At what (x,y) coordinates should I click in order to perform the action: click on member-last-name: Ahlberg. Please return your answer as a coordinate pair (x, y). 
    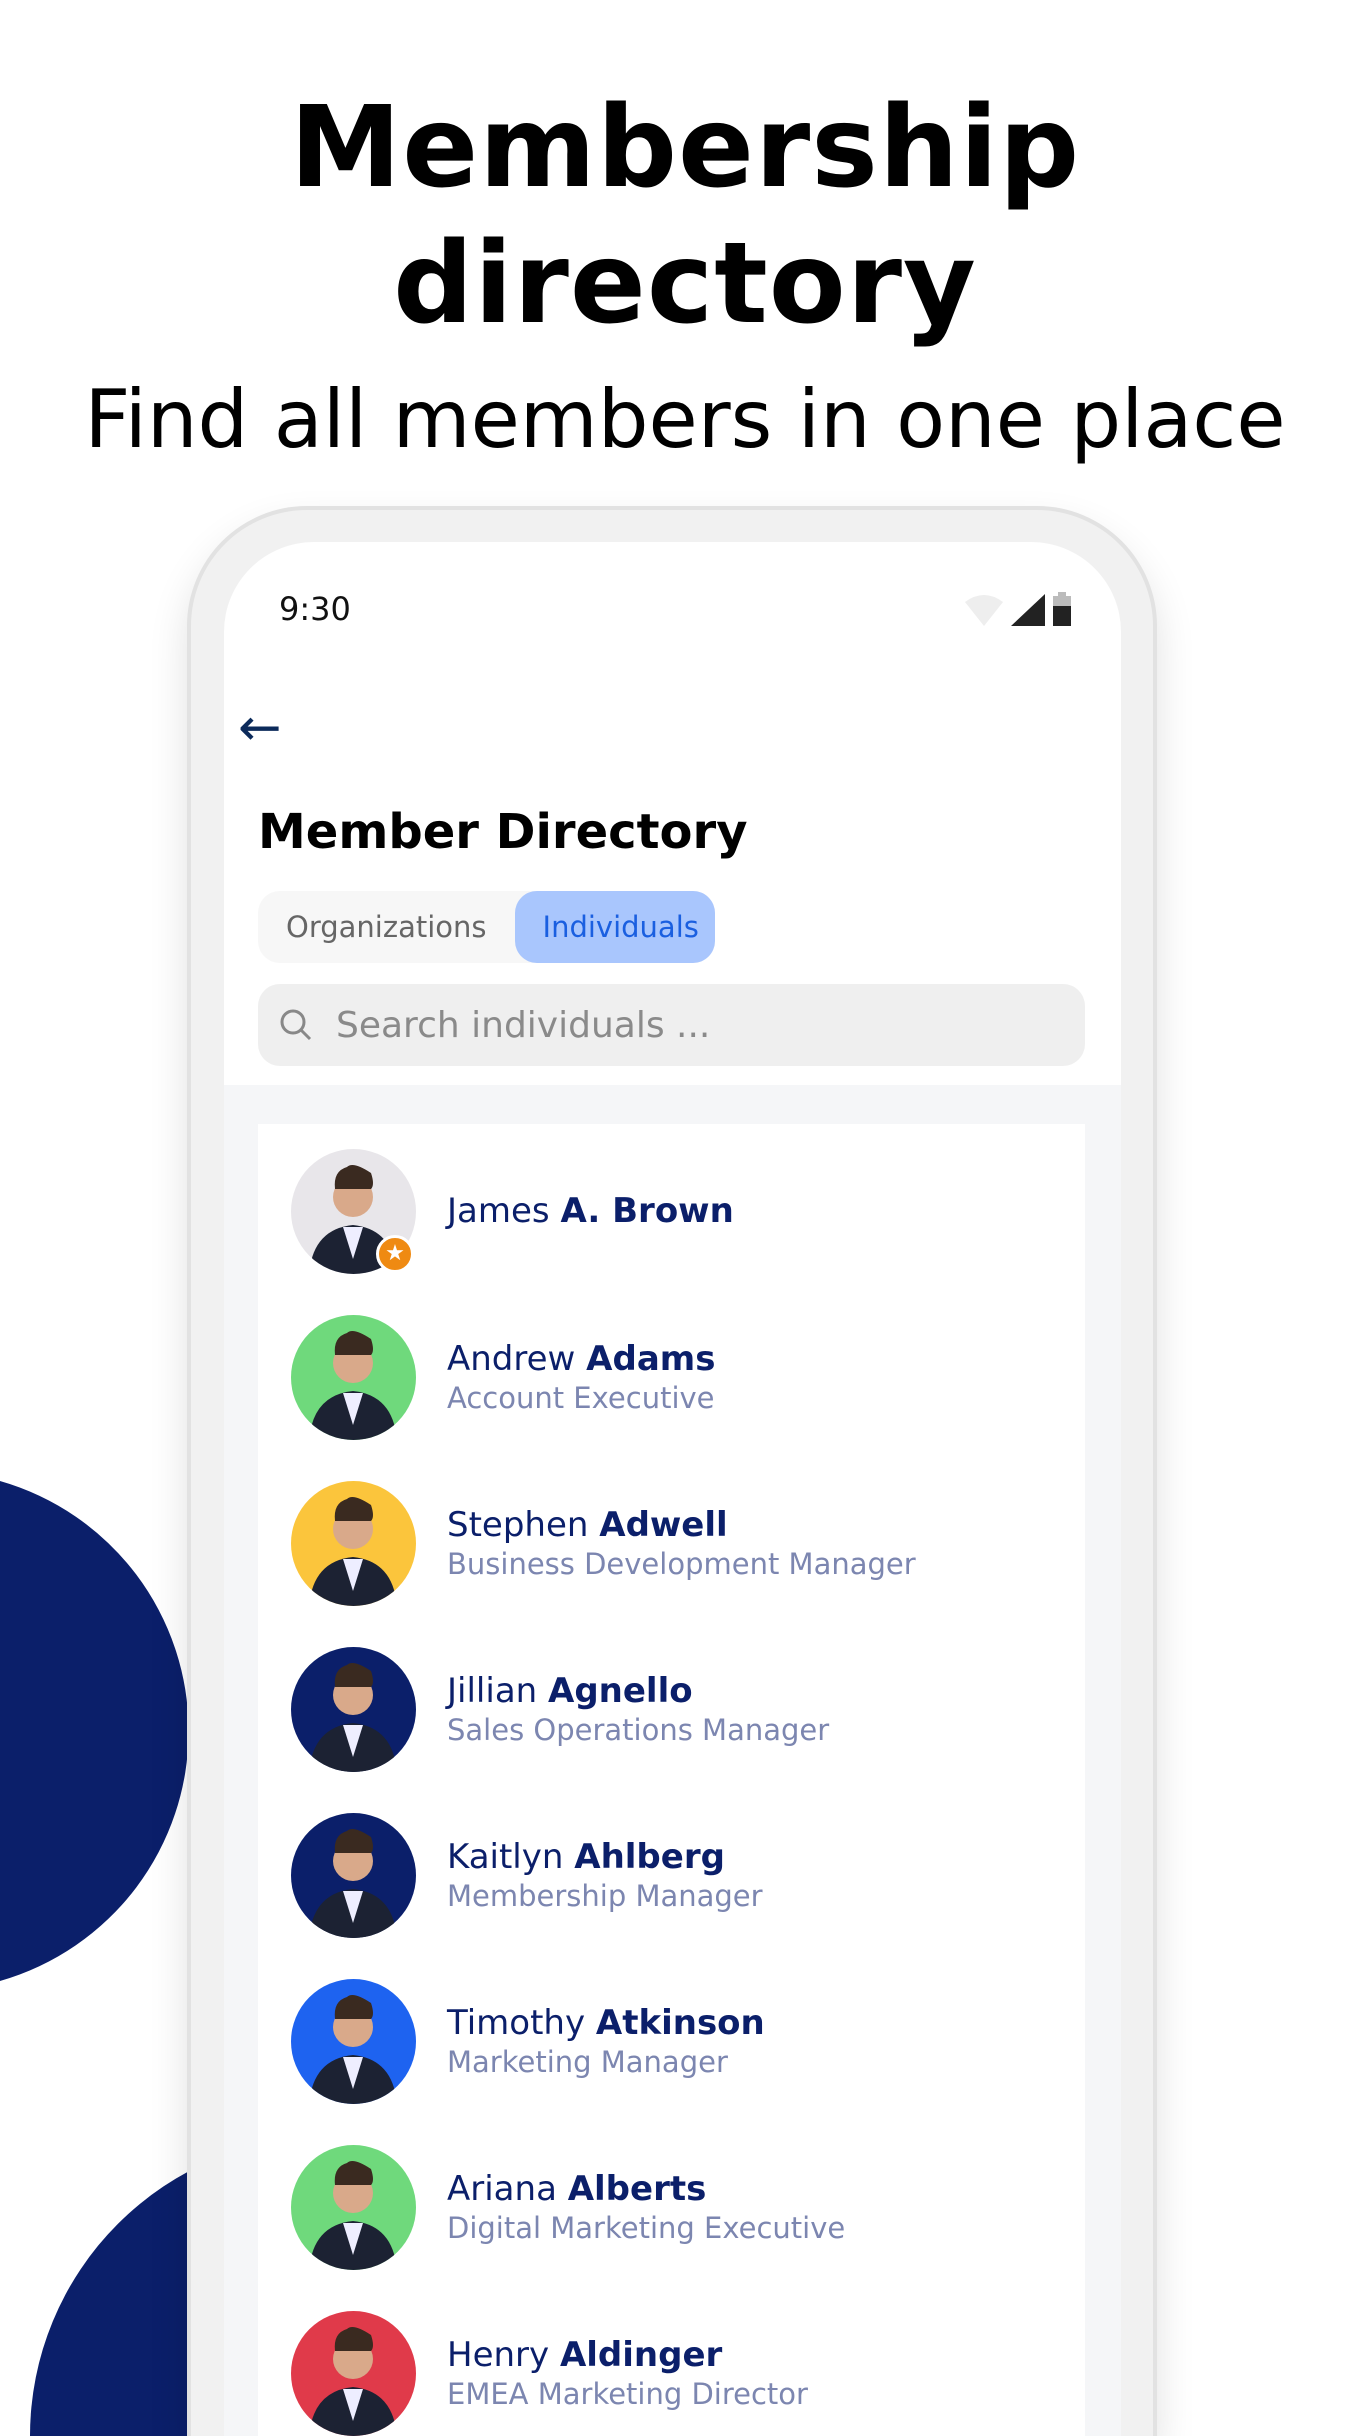
    Looking at the image, I should click on (649, 1857).